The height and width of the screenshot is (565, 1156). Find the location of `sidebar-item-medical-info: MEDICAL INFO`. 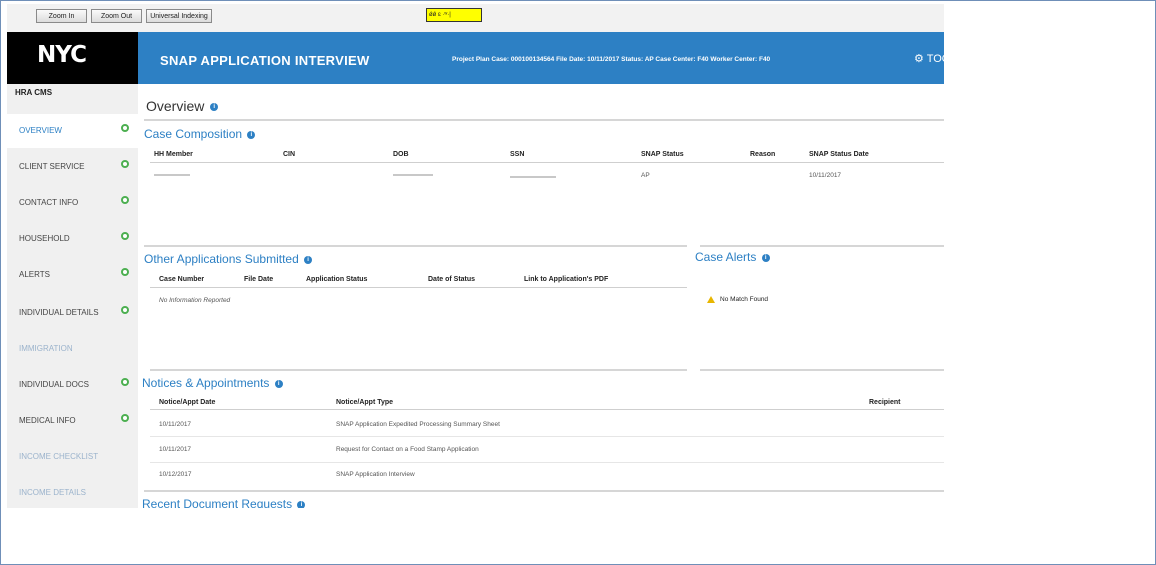

sidebar-item-medical-info: MEDICAL INFO is located at coordinates (72, 421).